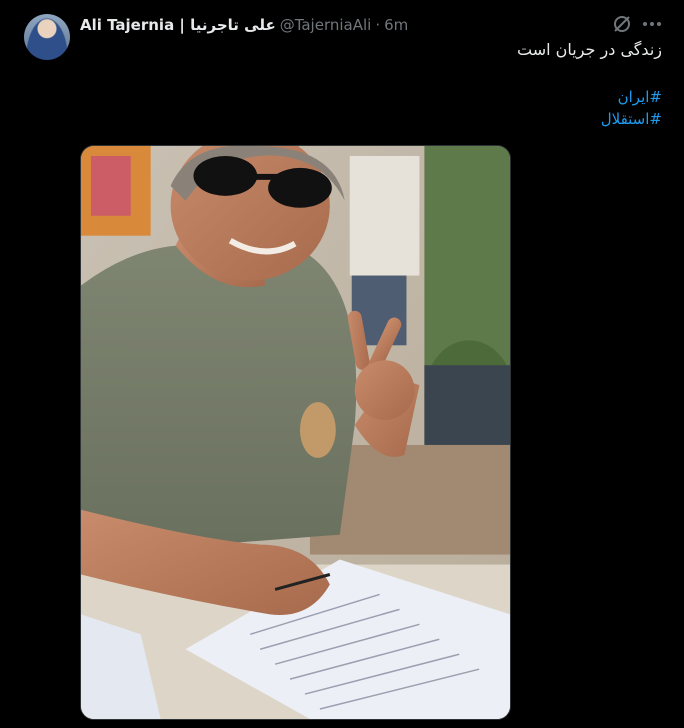 The width and height of the screenshot is (684, 728). What do you see at coordinates (47, 37) in the screenshot?
I see `avatar` at bounding box center [47, 37].